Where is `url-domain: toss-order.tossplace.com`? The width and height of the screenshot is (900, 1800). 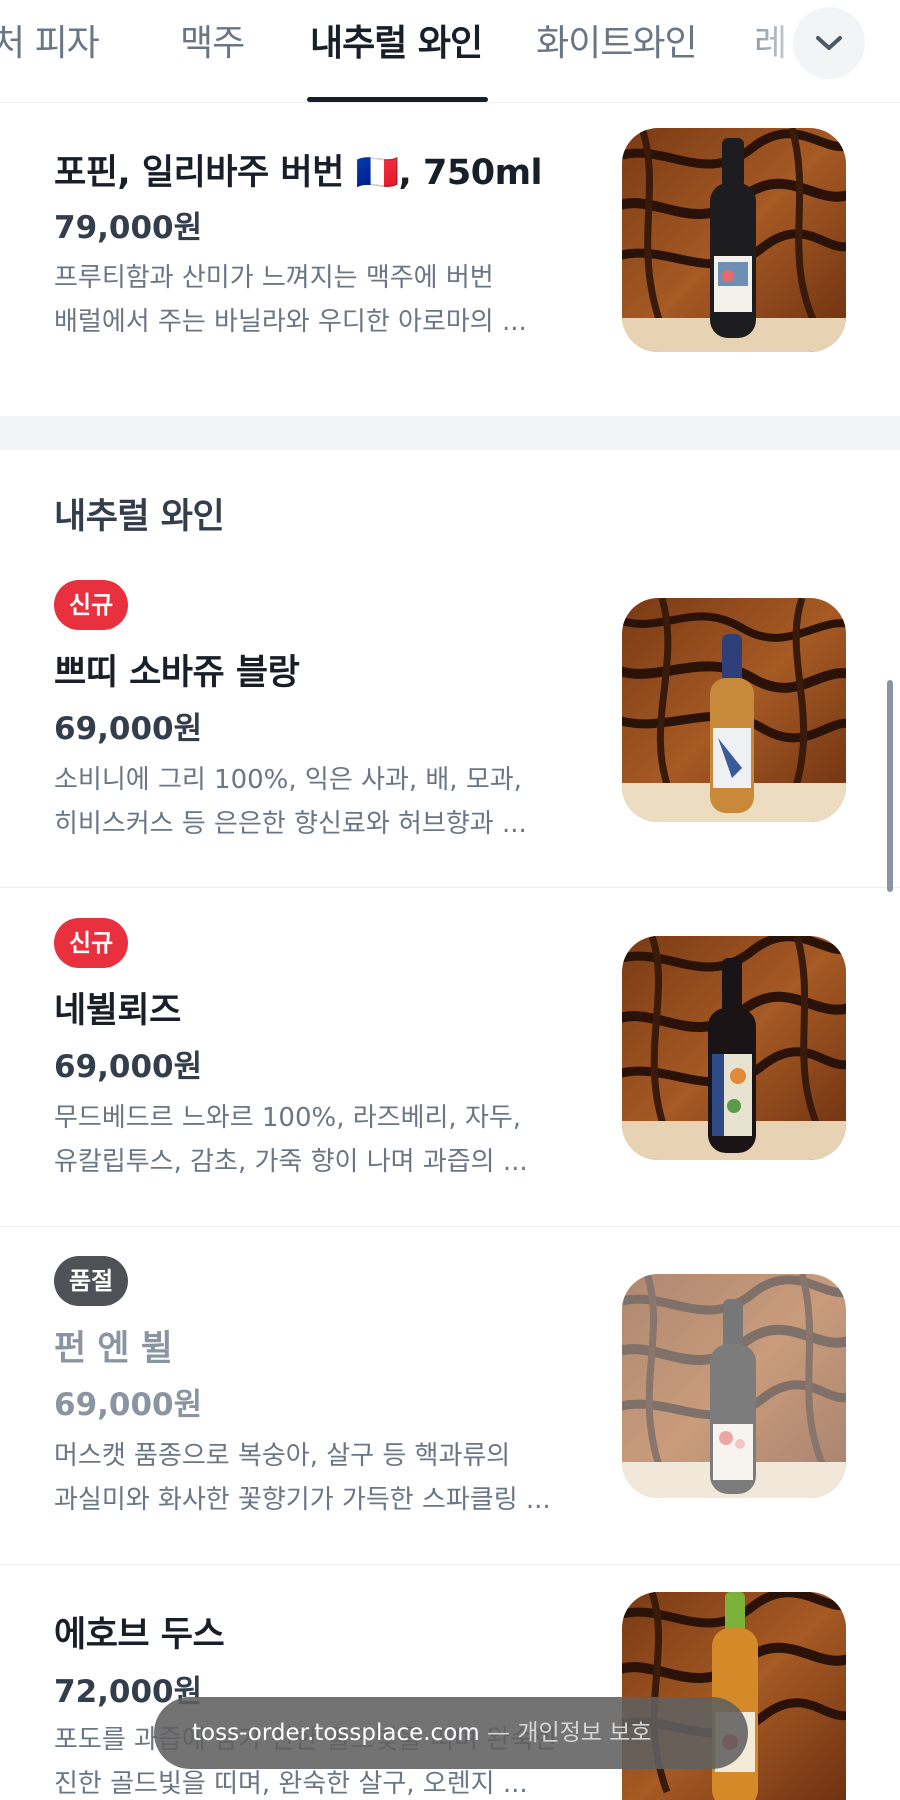
url-domain: toss-order.tossplace.com is located at coordinates (336, 1733).